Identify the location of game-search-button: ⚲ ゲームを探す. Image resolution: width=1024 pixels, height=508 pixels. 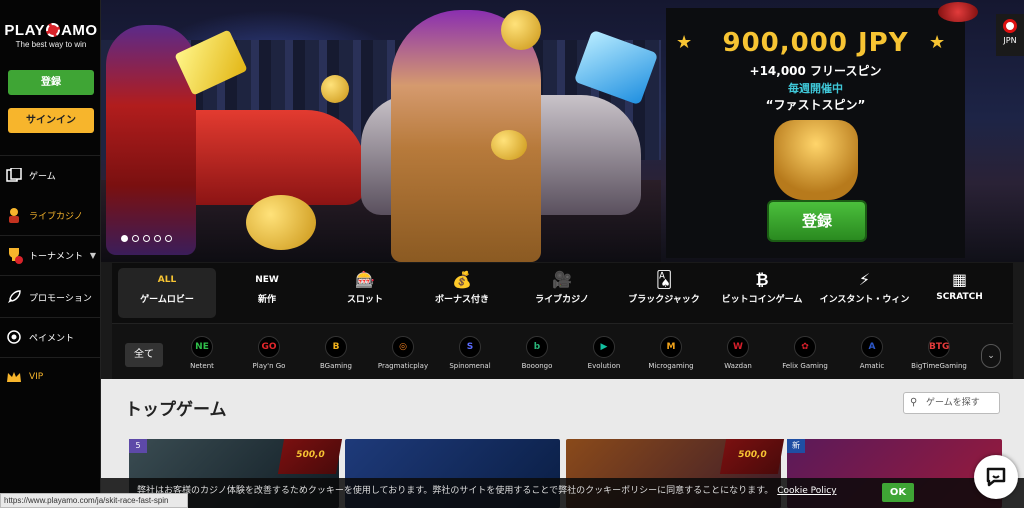
(951, 403).